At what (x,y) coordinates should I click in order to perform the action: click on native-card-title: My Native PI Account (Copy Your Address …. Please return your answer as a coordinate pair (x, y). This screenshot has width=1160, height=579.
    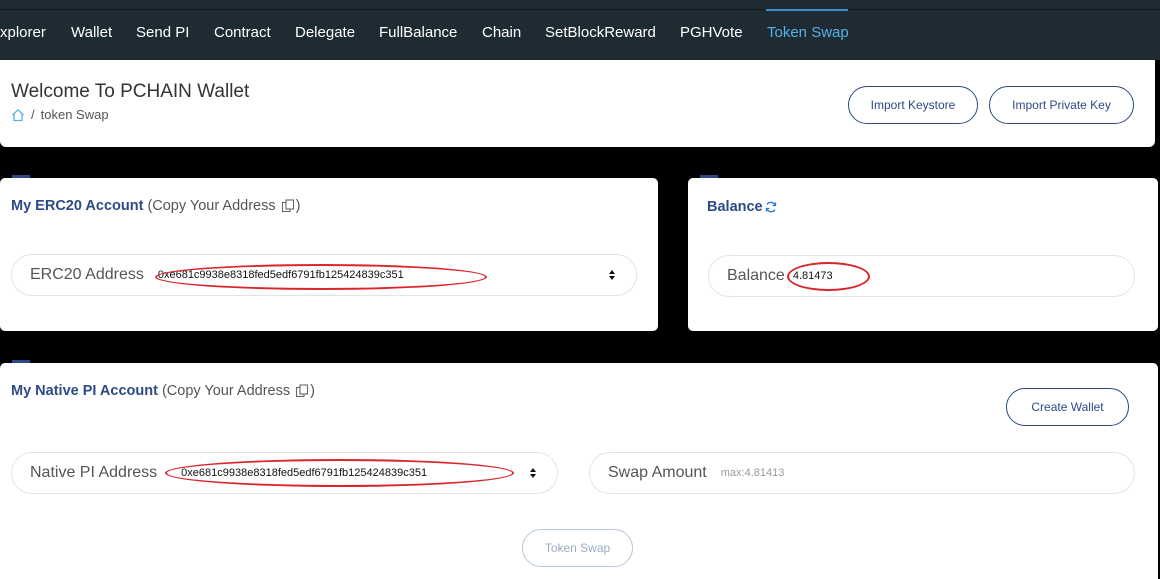
    Looking at the image, I should click on (163, 391).